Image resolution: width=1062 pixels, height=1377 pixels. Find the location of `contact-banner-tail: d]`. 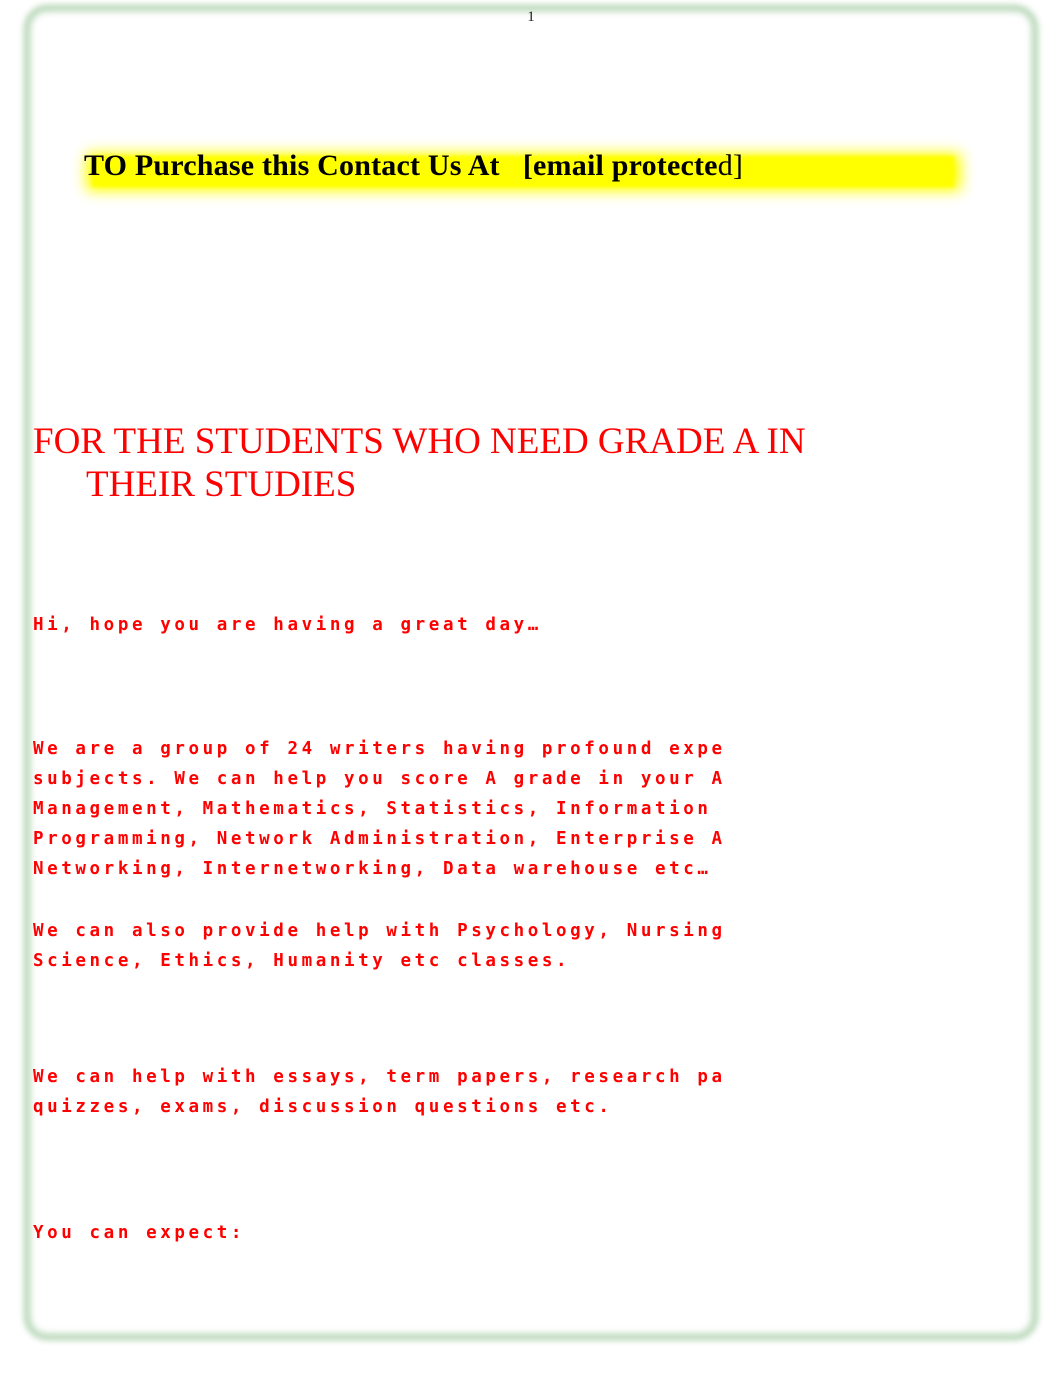

contact-banner-tail: d] is located at coordinates (730, 165).